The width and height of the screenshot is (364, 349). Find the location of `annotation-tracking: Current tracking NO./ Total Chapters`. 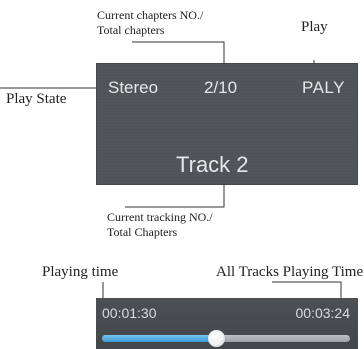

annotation-tracking: Current tracking NO./ Total Chapters is located at coordinates (160, 225).